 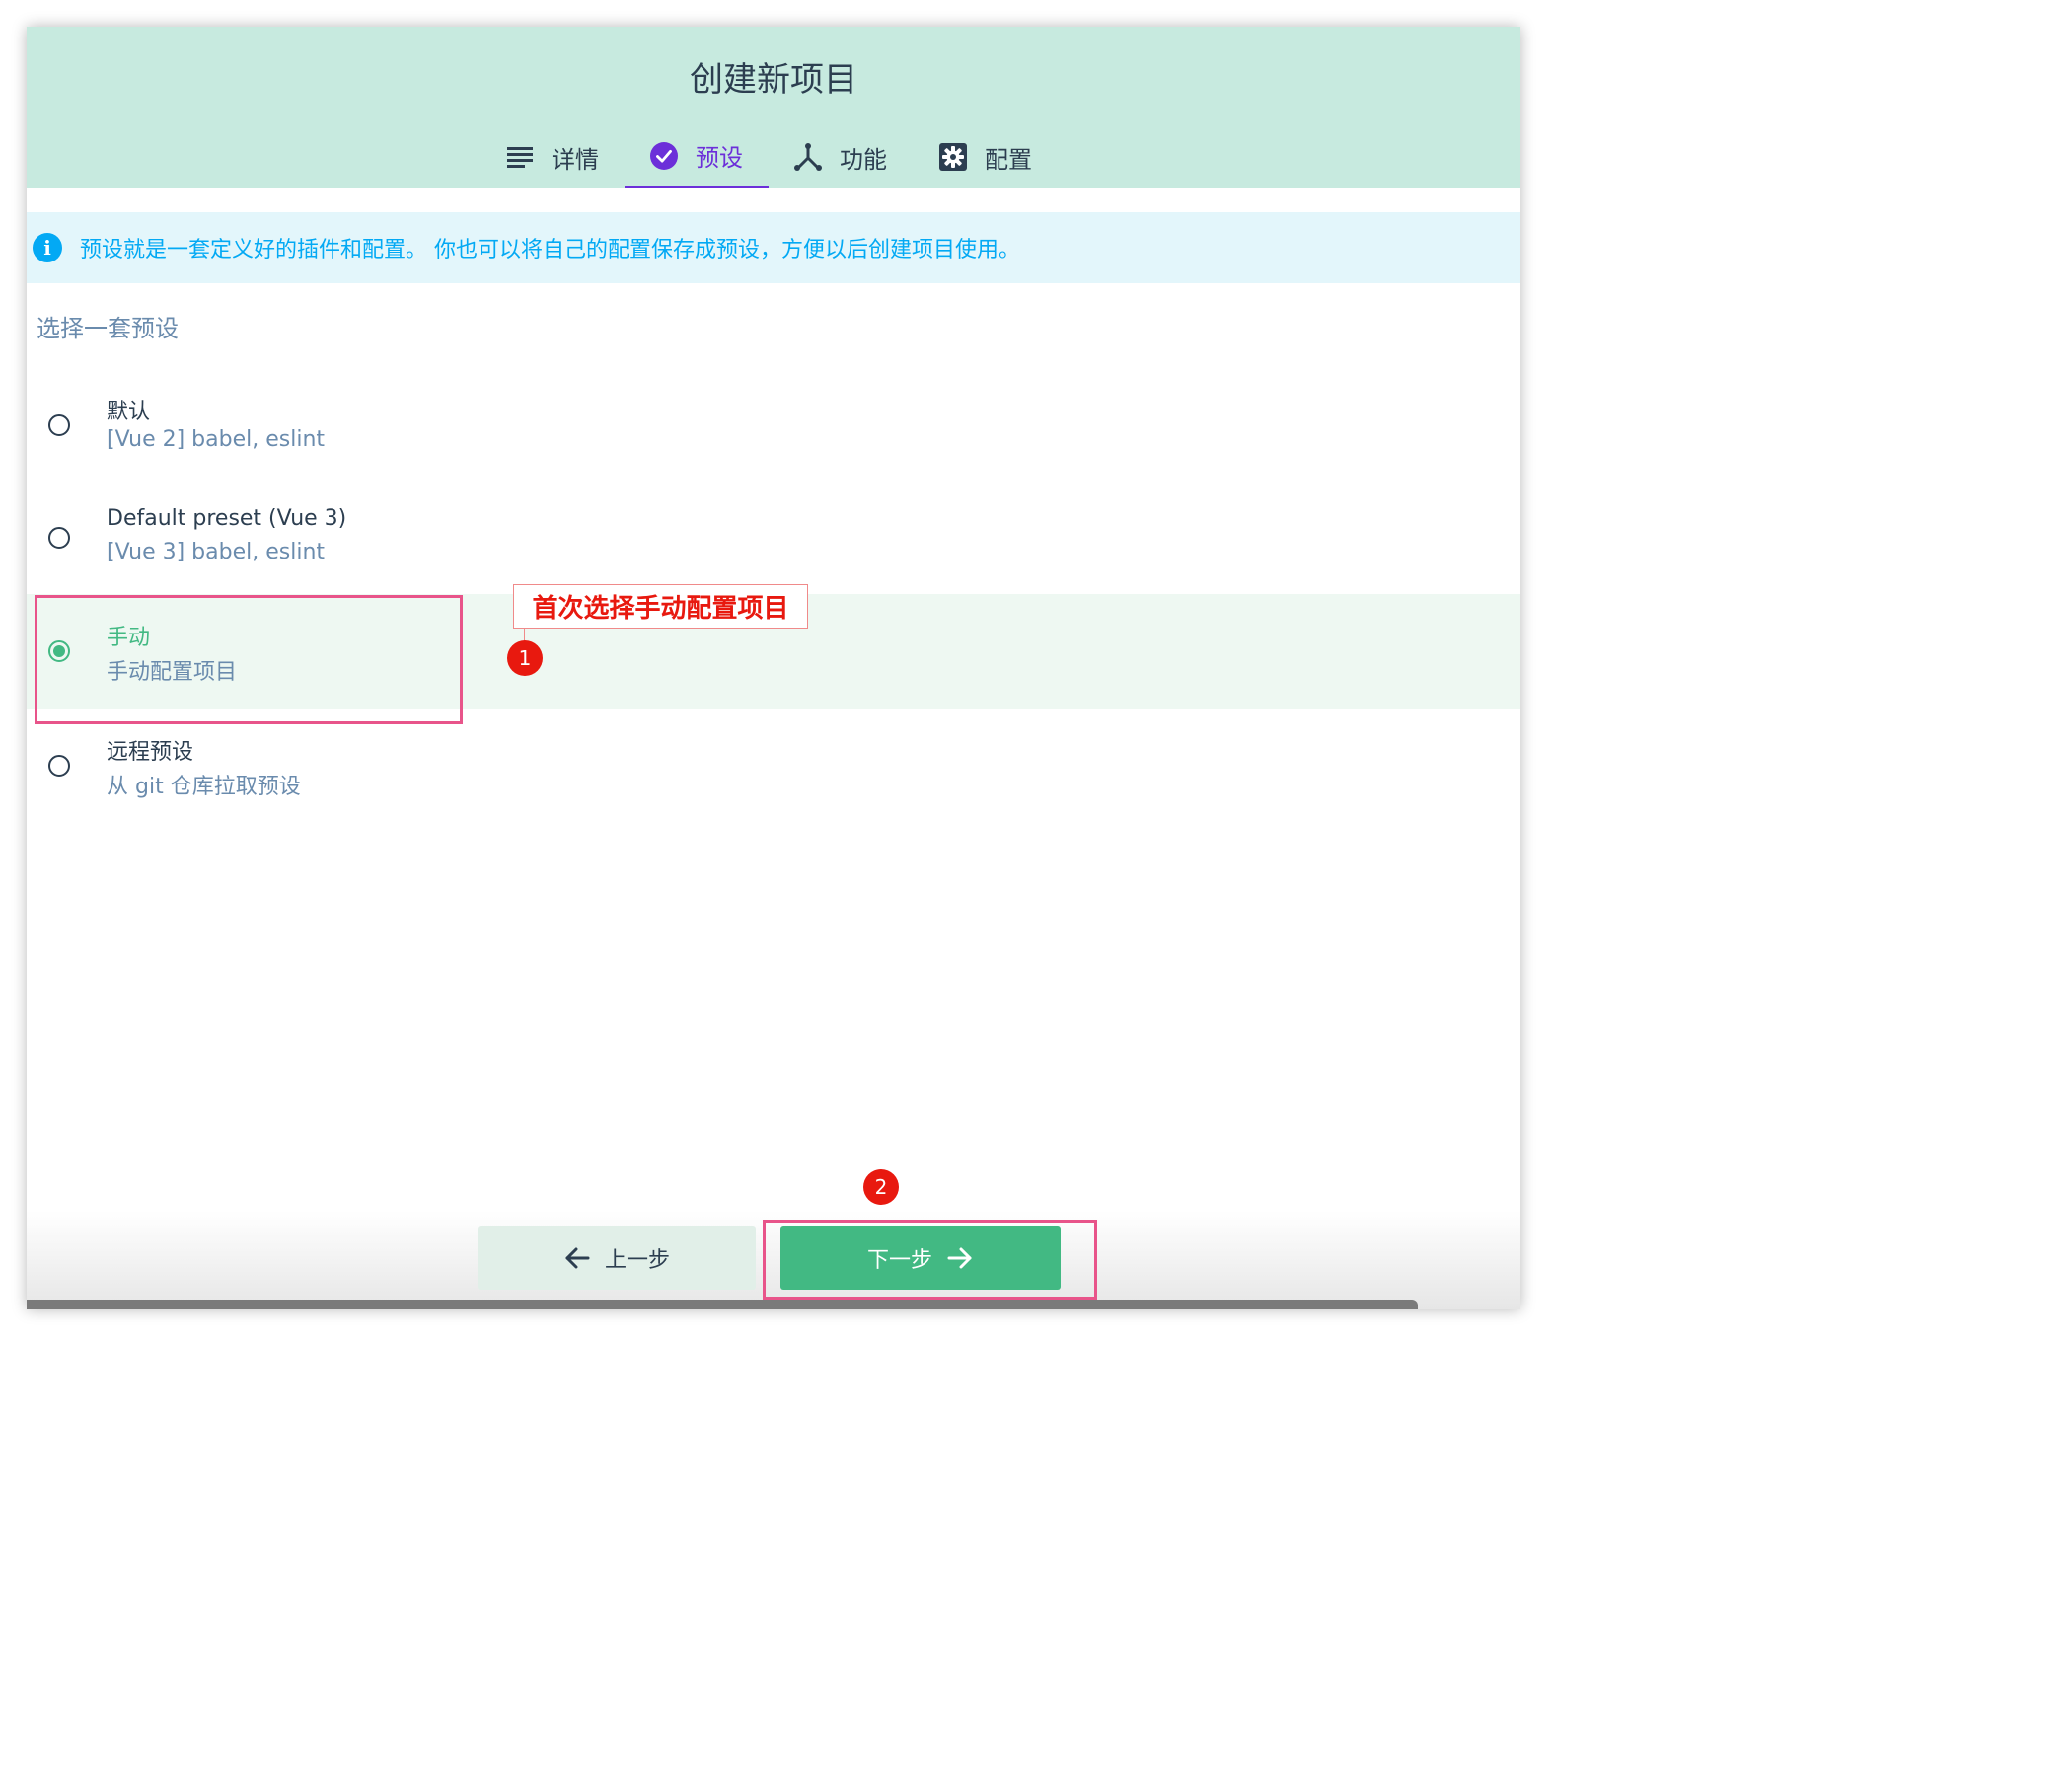 What do you see at coordinates (864, 160) in the screenshot?
I see `tab-label: 功能` at bounding box center [864, 160].